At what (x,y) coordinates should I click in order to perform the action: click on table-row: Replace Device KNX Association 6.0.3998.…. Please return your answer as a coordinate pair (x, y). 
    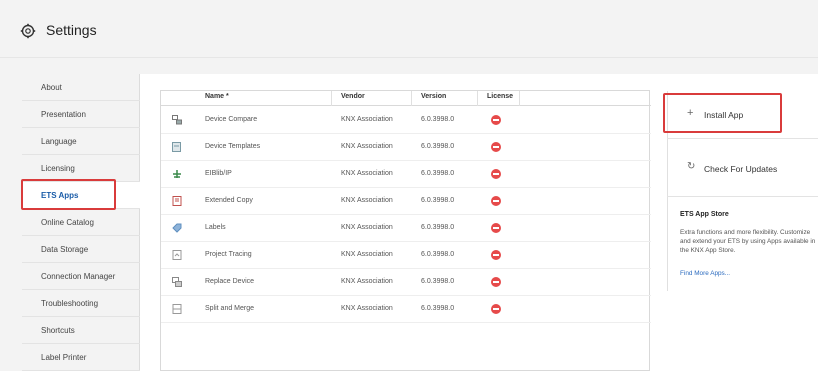
    Looking at the image, I should click on (406, 282).